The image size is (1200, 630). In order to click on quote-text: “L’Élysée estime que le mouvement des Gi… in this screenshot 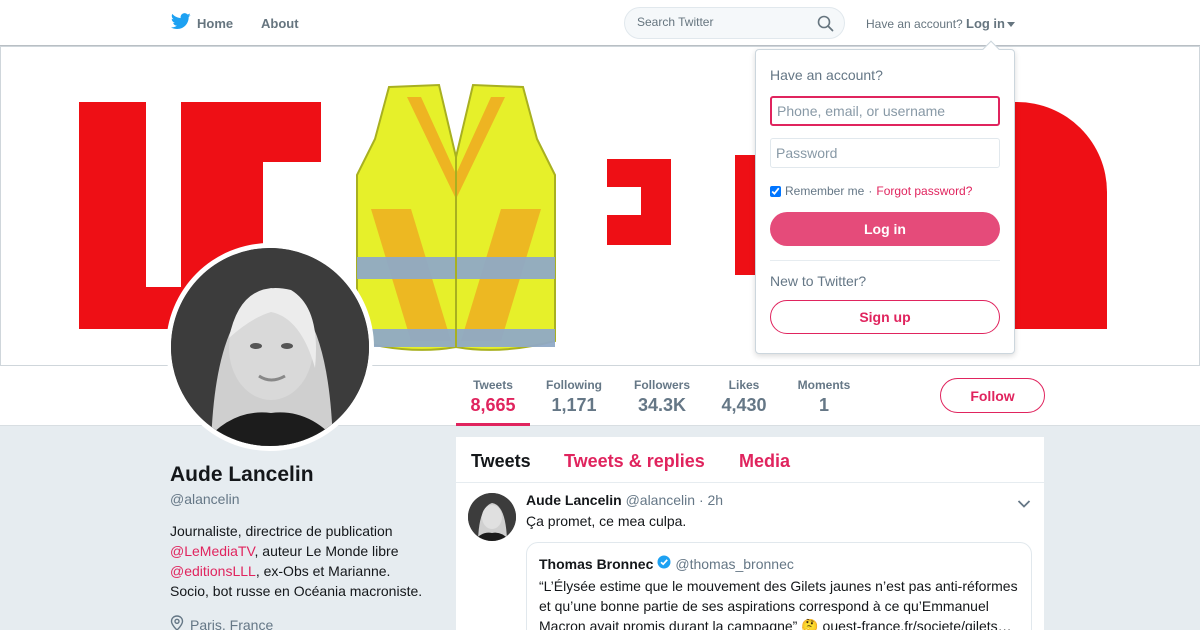, I will do `click(778, 604)`.